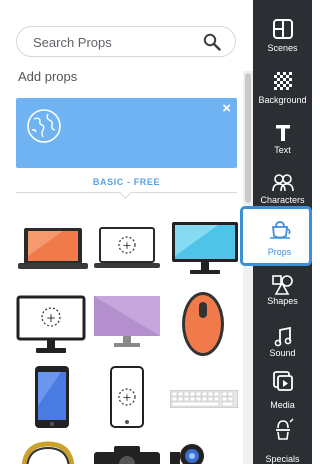 The width and height of the screenshot is (320, 464). I want to click on nav-characters-label: Characters, so click(282, 200).